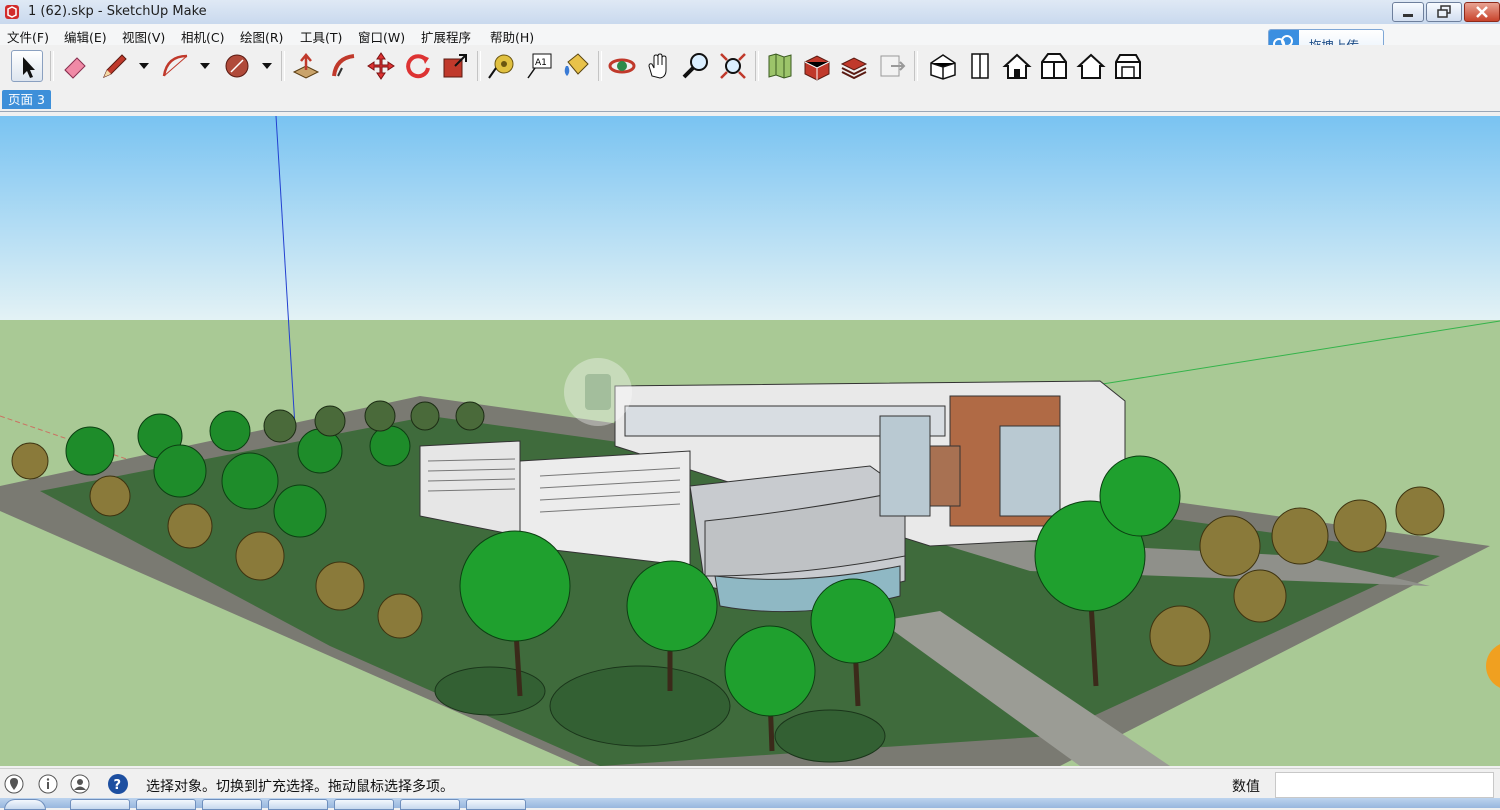 The image size is (1500, 810). I want to click on select-icon, so click(29, 67).